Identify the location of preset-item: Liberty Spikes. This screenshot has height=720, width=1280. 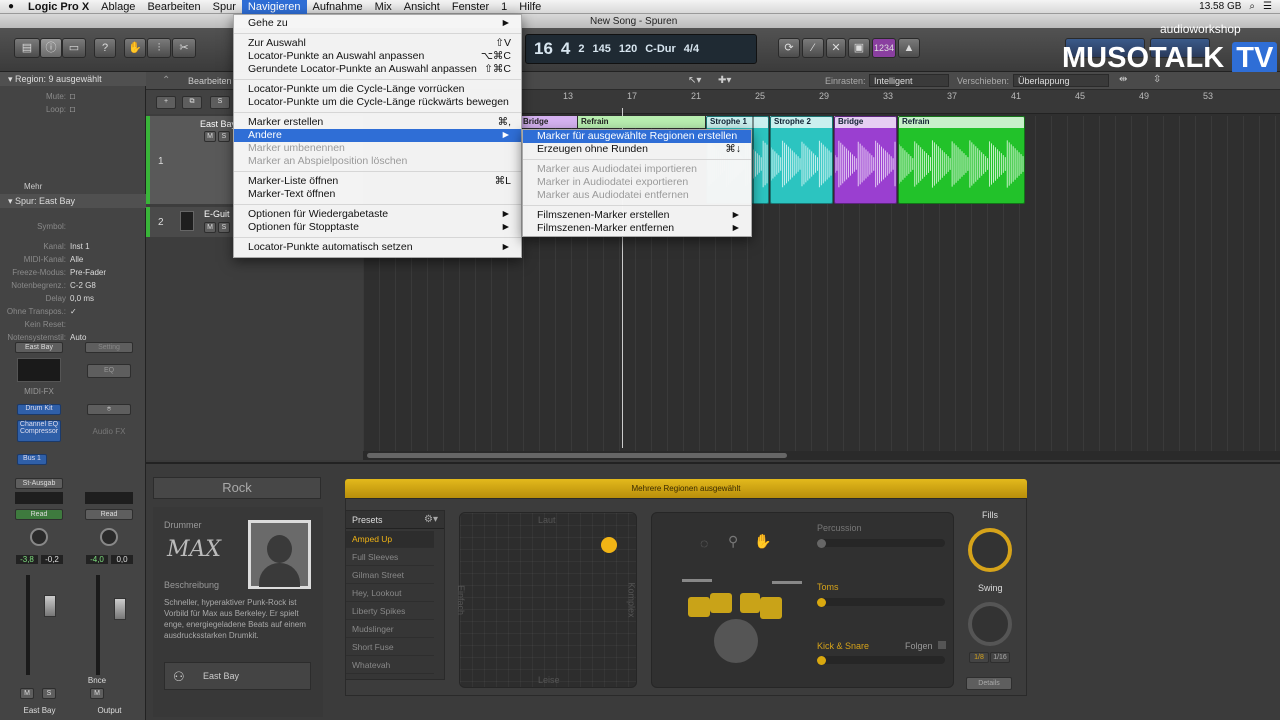
(390, 611).